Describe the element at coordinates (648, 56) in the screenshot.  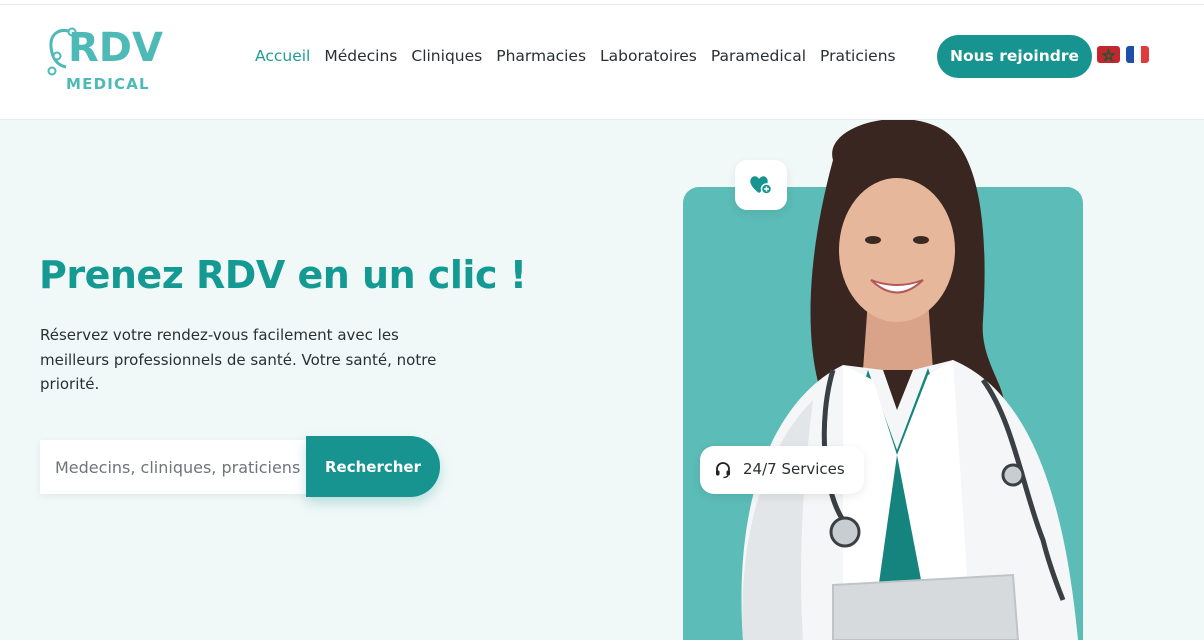
I see `nav-item-laboratoires: Laboratoires` at that location.